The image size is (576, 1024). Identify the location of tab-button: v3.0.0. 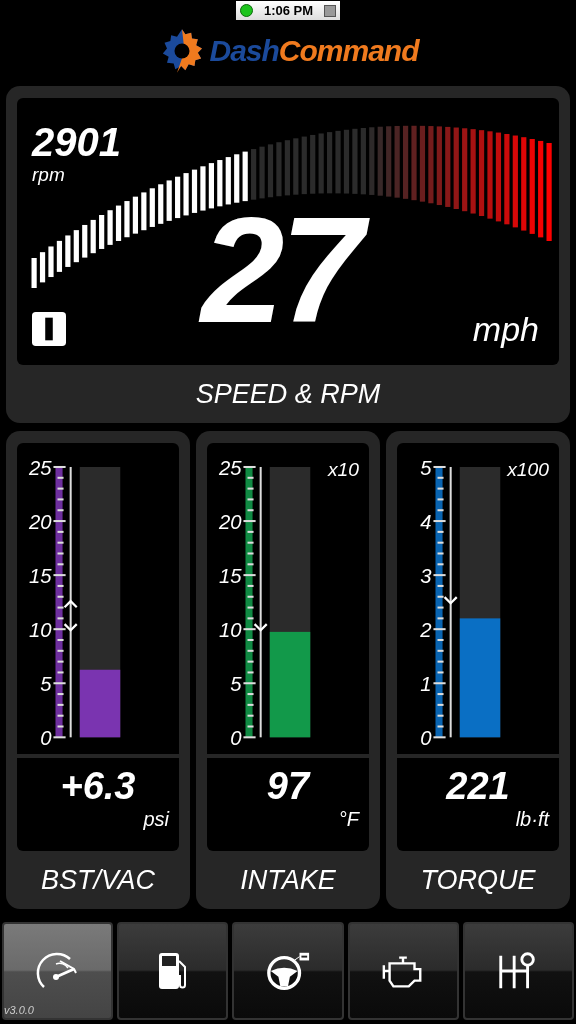
(58, 971).